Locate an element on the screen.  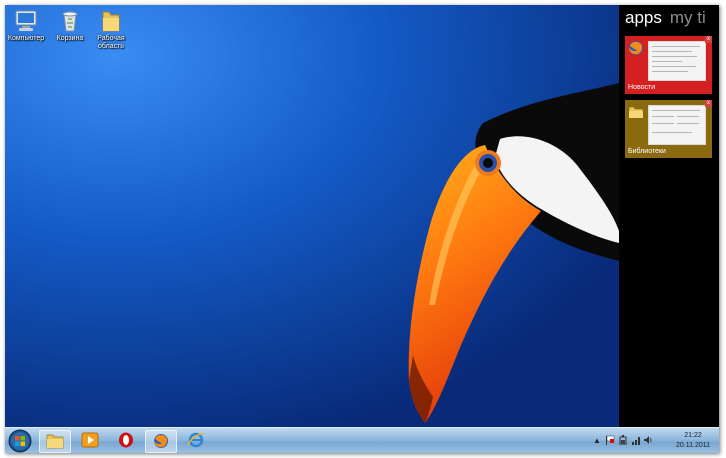
tile-label: Новости is located at coordinates (642, 87).